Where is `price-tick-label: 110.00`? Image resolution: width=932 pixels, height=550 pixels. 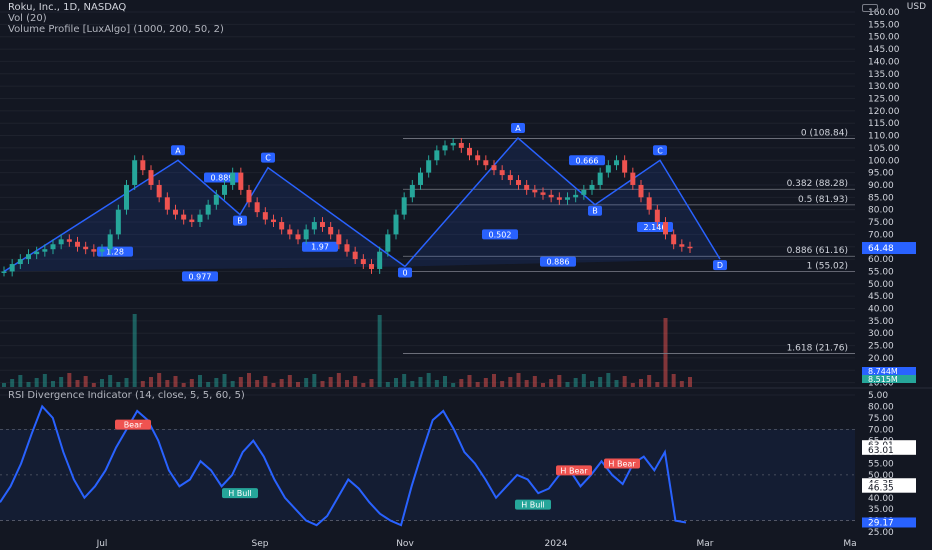 price-tick-label: 110.00 is located at coordinates (884, 137).